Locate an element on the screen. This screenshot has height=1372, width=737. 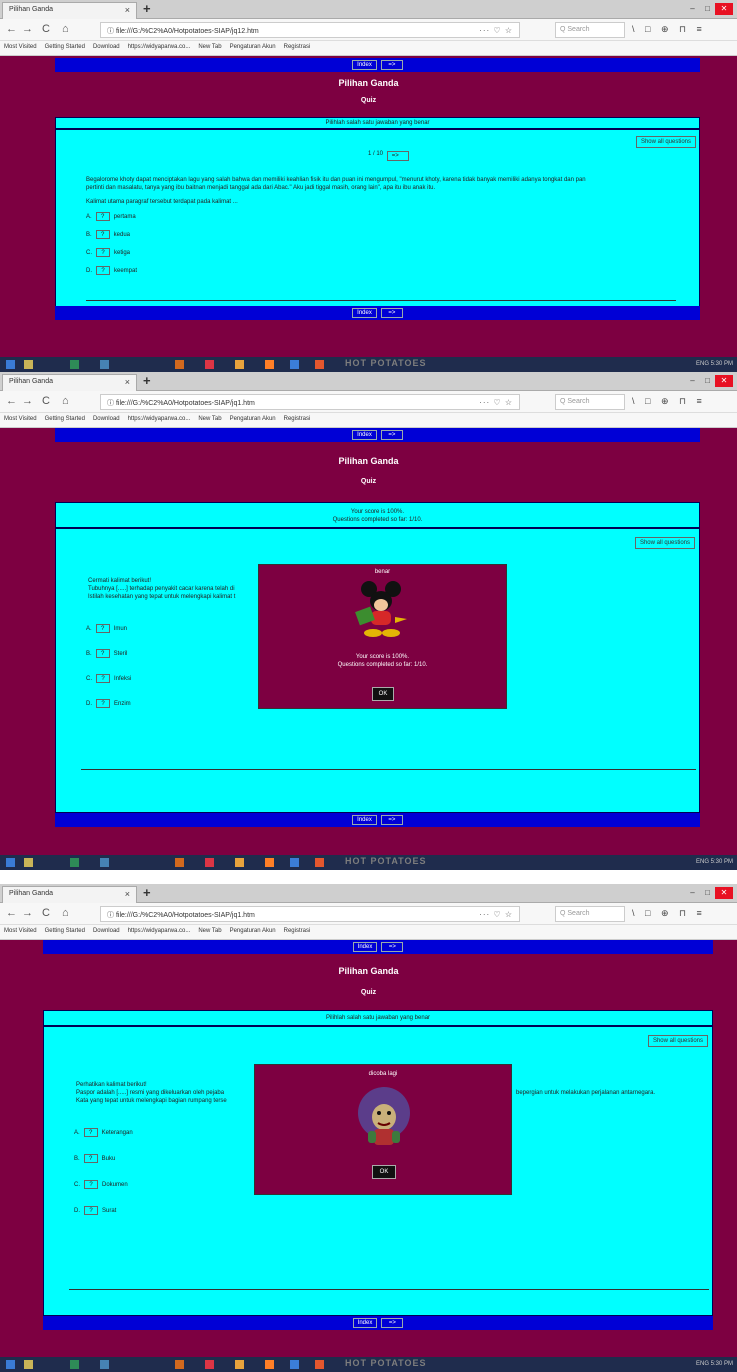
next-question-button: => is located at coordinates (397, 156).